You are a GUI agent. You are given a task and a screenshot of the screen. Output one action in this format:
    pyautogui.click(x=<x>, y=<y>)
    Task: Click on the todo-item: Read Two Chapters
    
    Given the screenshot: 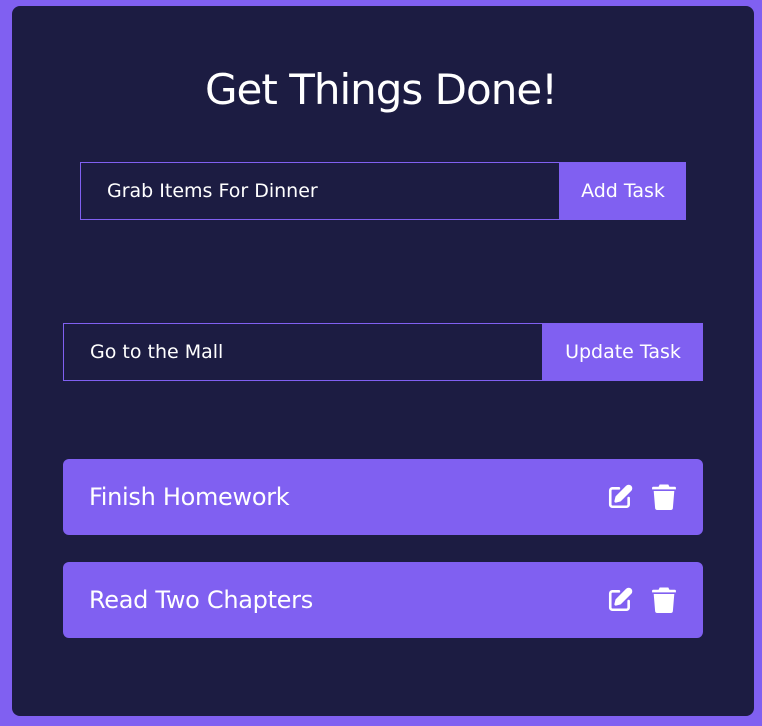 What is the action you would take?
    pyautogui.click(x=383, y=600)
    